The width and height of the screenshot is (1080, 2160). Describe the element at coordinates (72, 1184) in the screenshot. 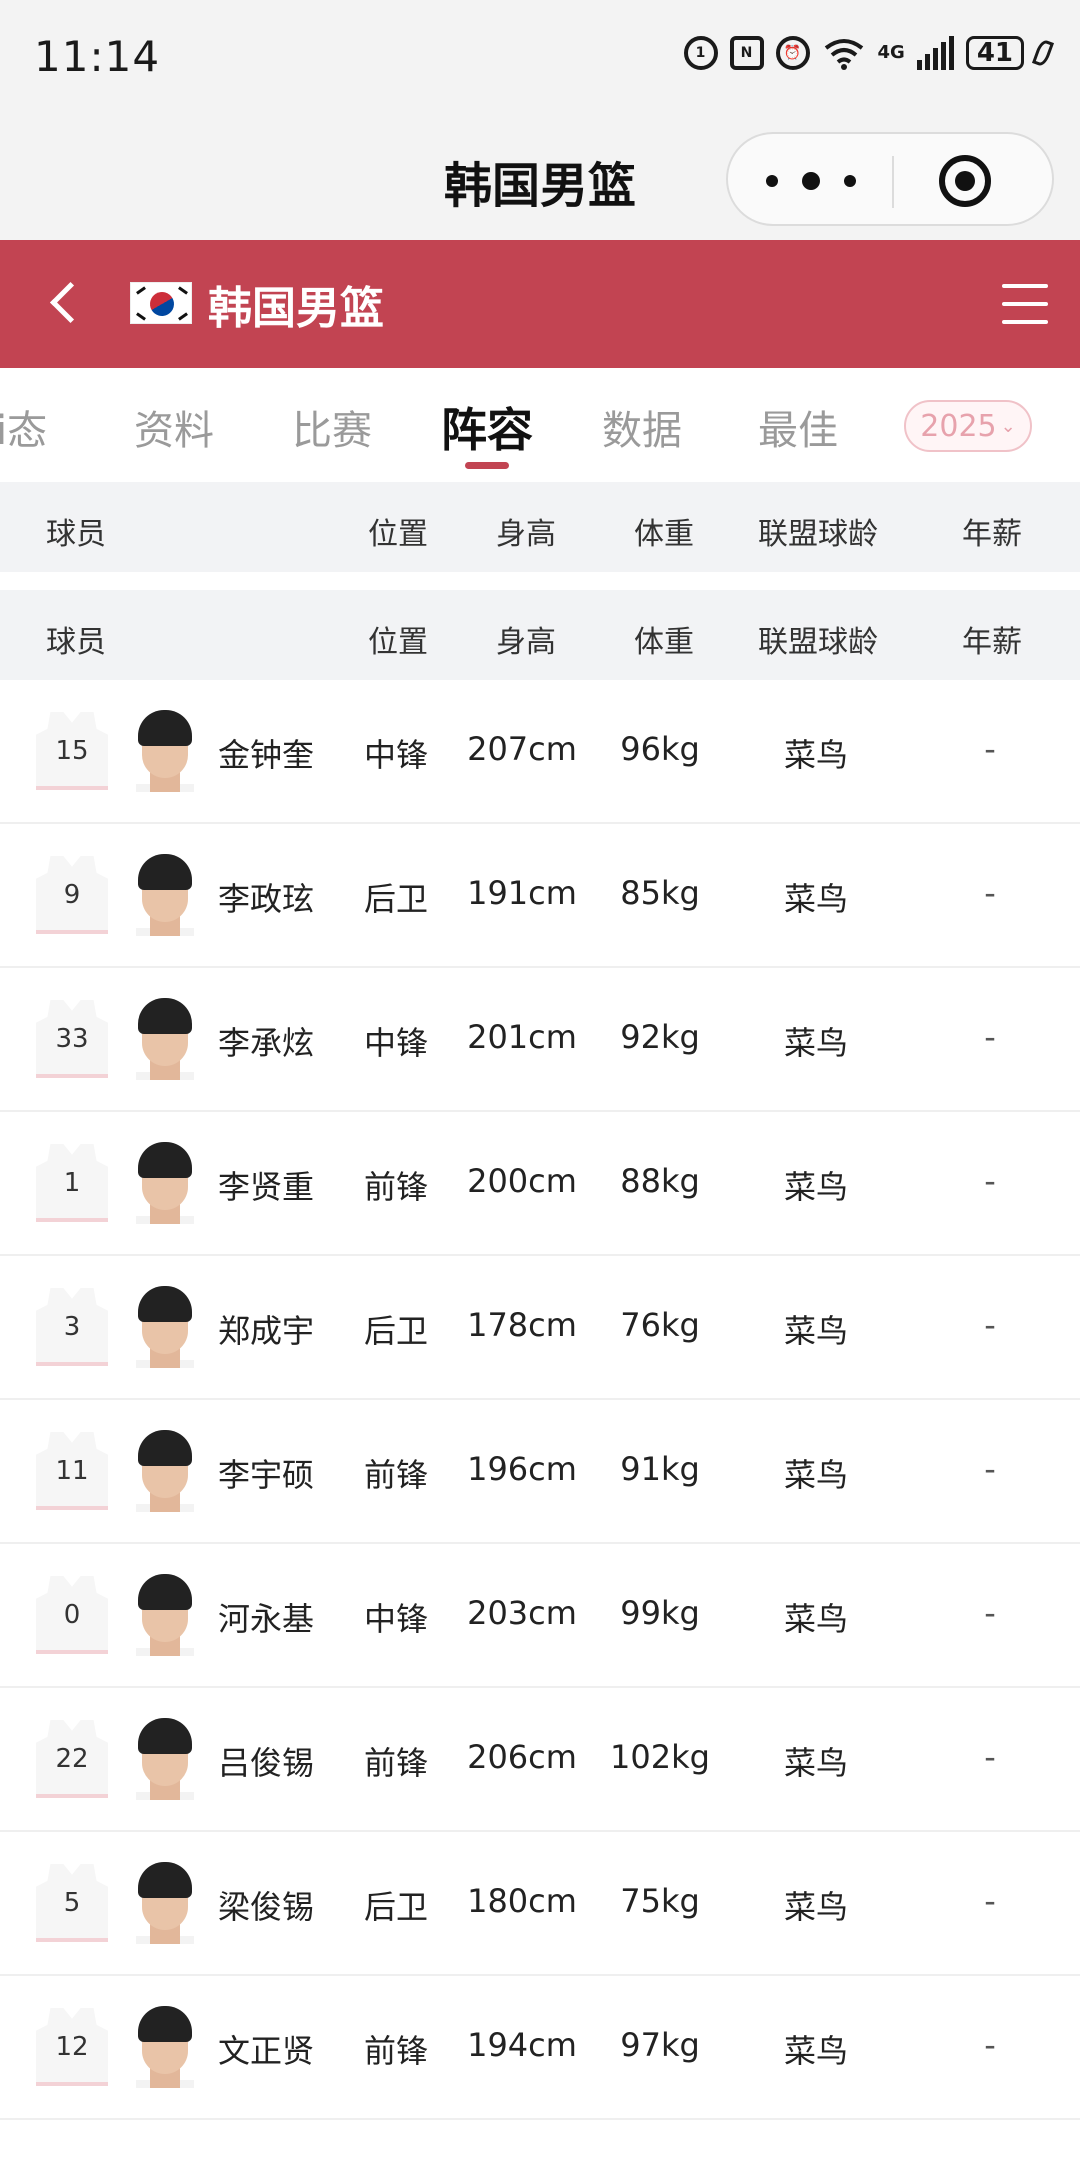

I see `jersey-icon: 1` at that location.